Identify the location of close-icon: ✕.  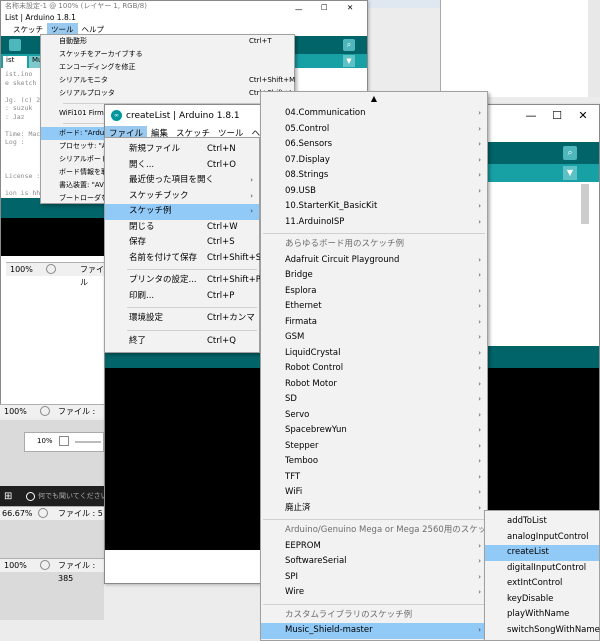
(583, 115).